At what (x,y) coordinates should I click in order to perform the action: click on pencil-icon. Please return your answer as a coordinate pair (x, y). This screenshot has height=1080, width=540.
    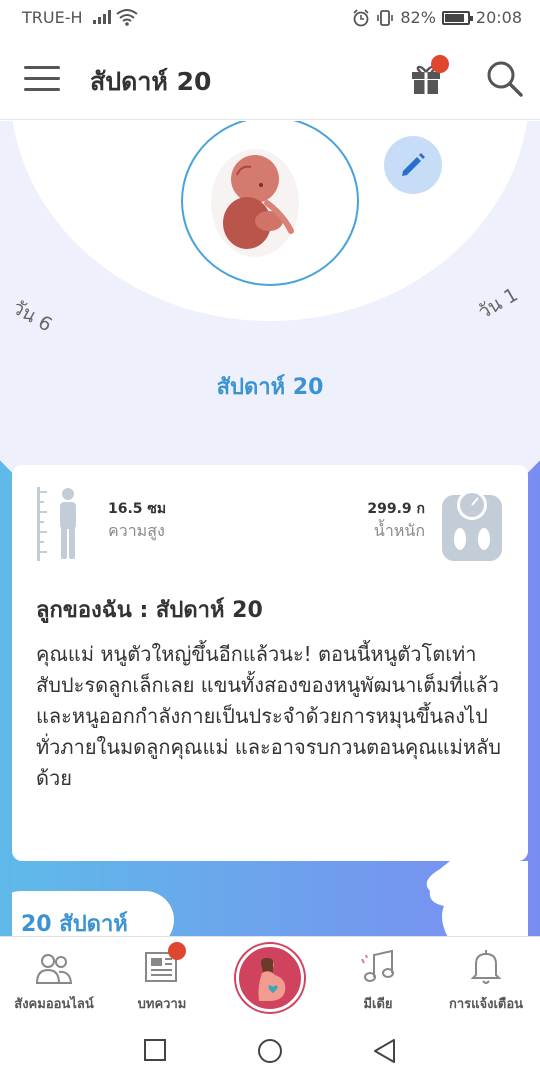
    Looking at the image, I should click on (413, 164).